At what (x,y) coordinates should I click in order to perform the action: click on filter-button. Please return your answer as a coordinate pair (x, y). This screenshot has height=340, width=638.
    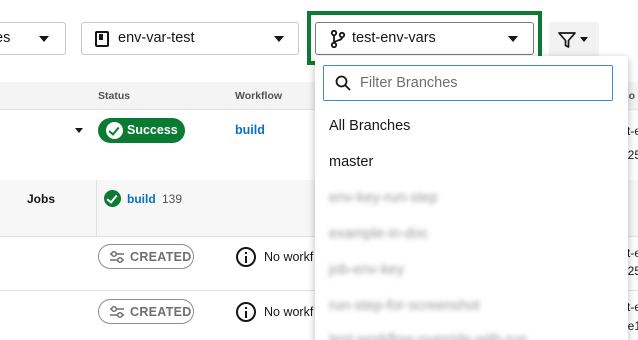
    Looking at the image, I should click on (574, 39).